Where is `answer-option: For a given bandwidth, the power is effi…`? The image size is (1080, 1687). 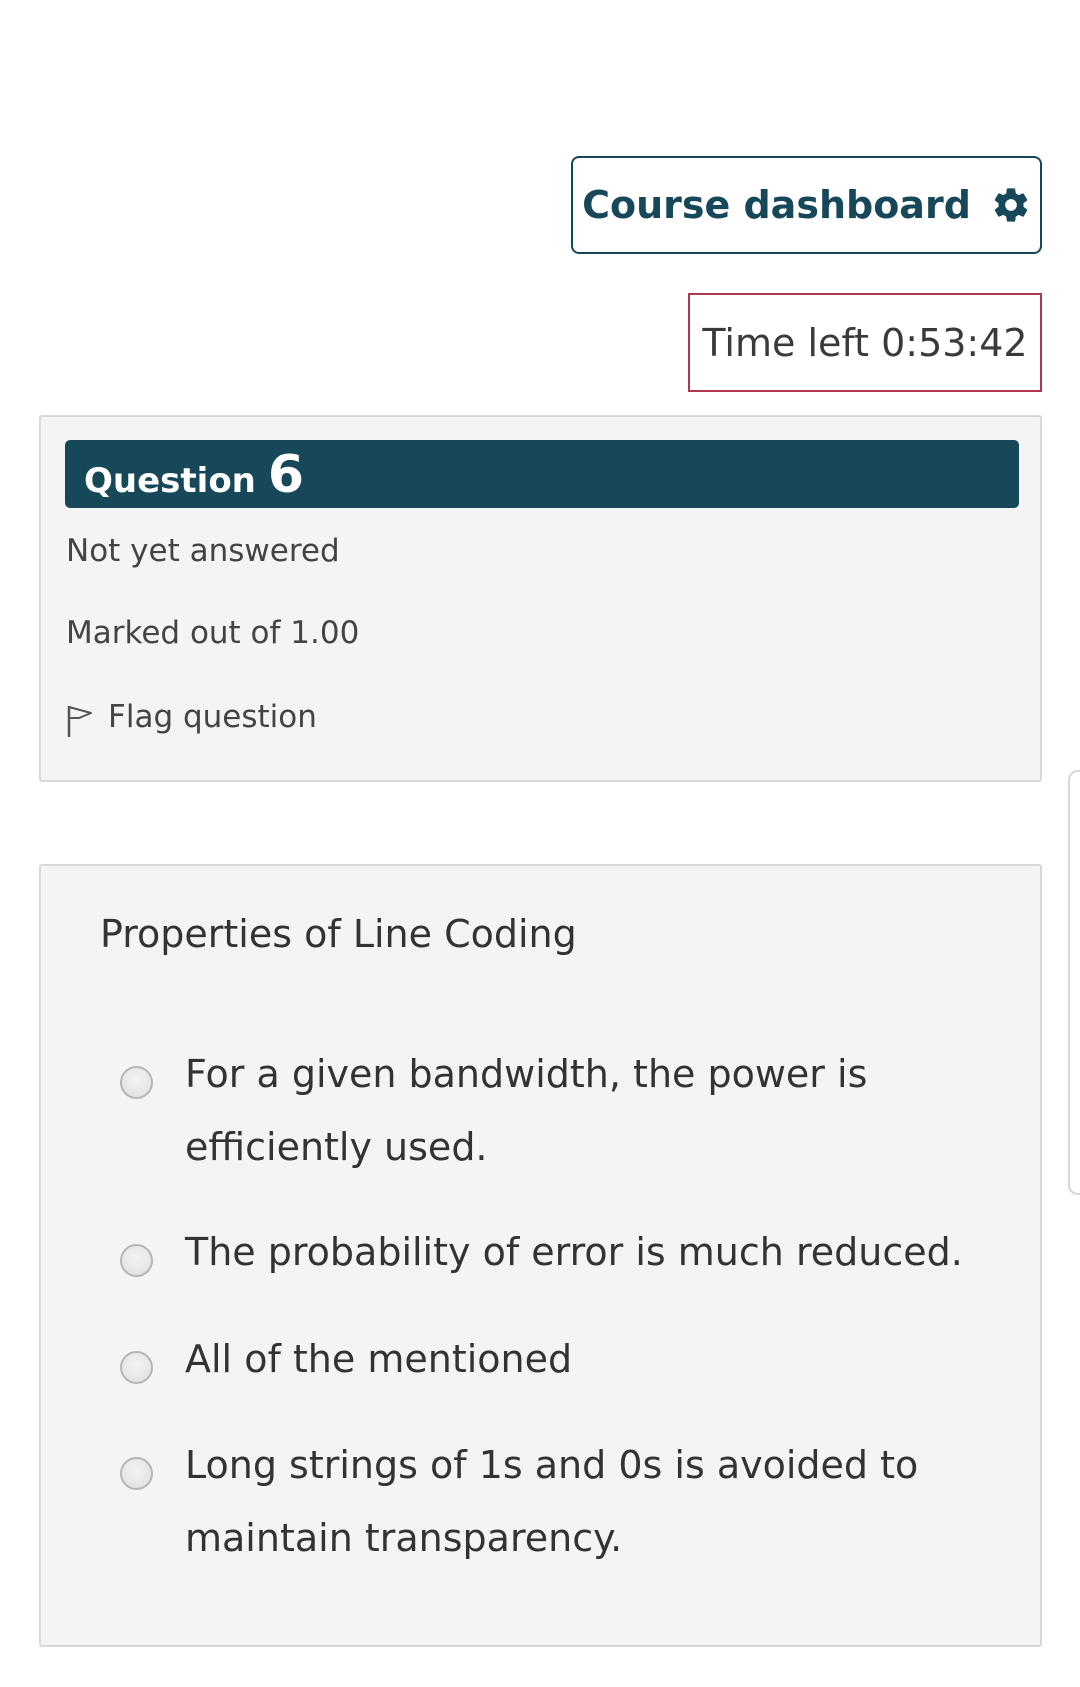
answer-option: For a given bandwidth, the power is effi… is located at coordinates (560, 1118).